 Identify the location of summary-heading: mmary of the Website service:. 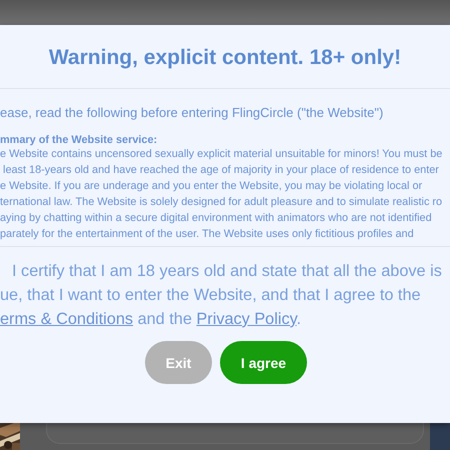
(79, 140).